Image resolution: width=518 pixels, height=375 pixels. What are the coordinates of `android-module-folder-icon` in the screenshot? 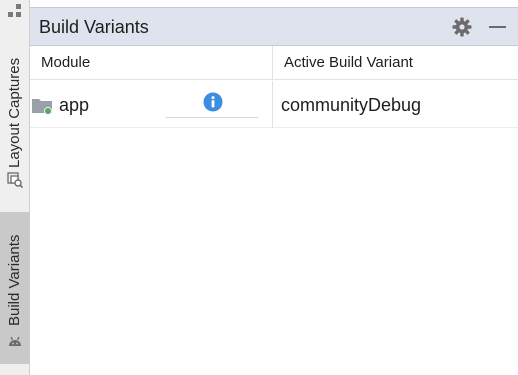 It's located at (43, 108).